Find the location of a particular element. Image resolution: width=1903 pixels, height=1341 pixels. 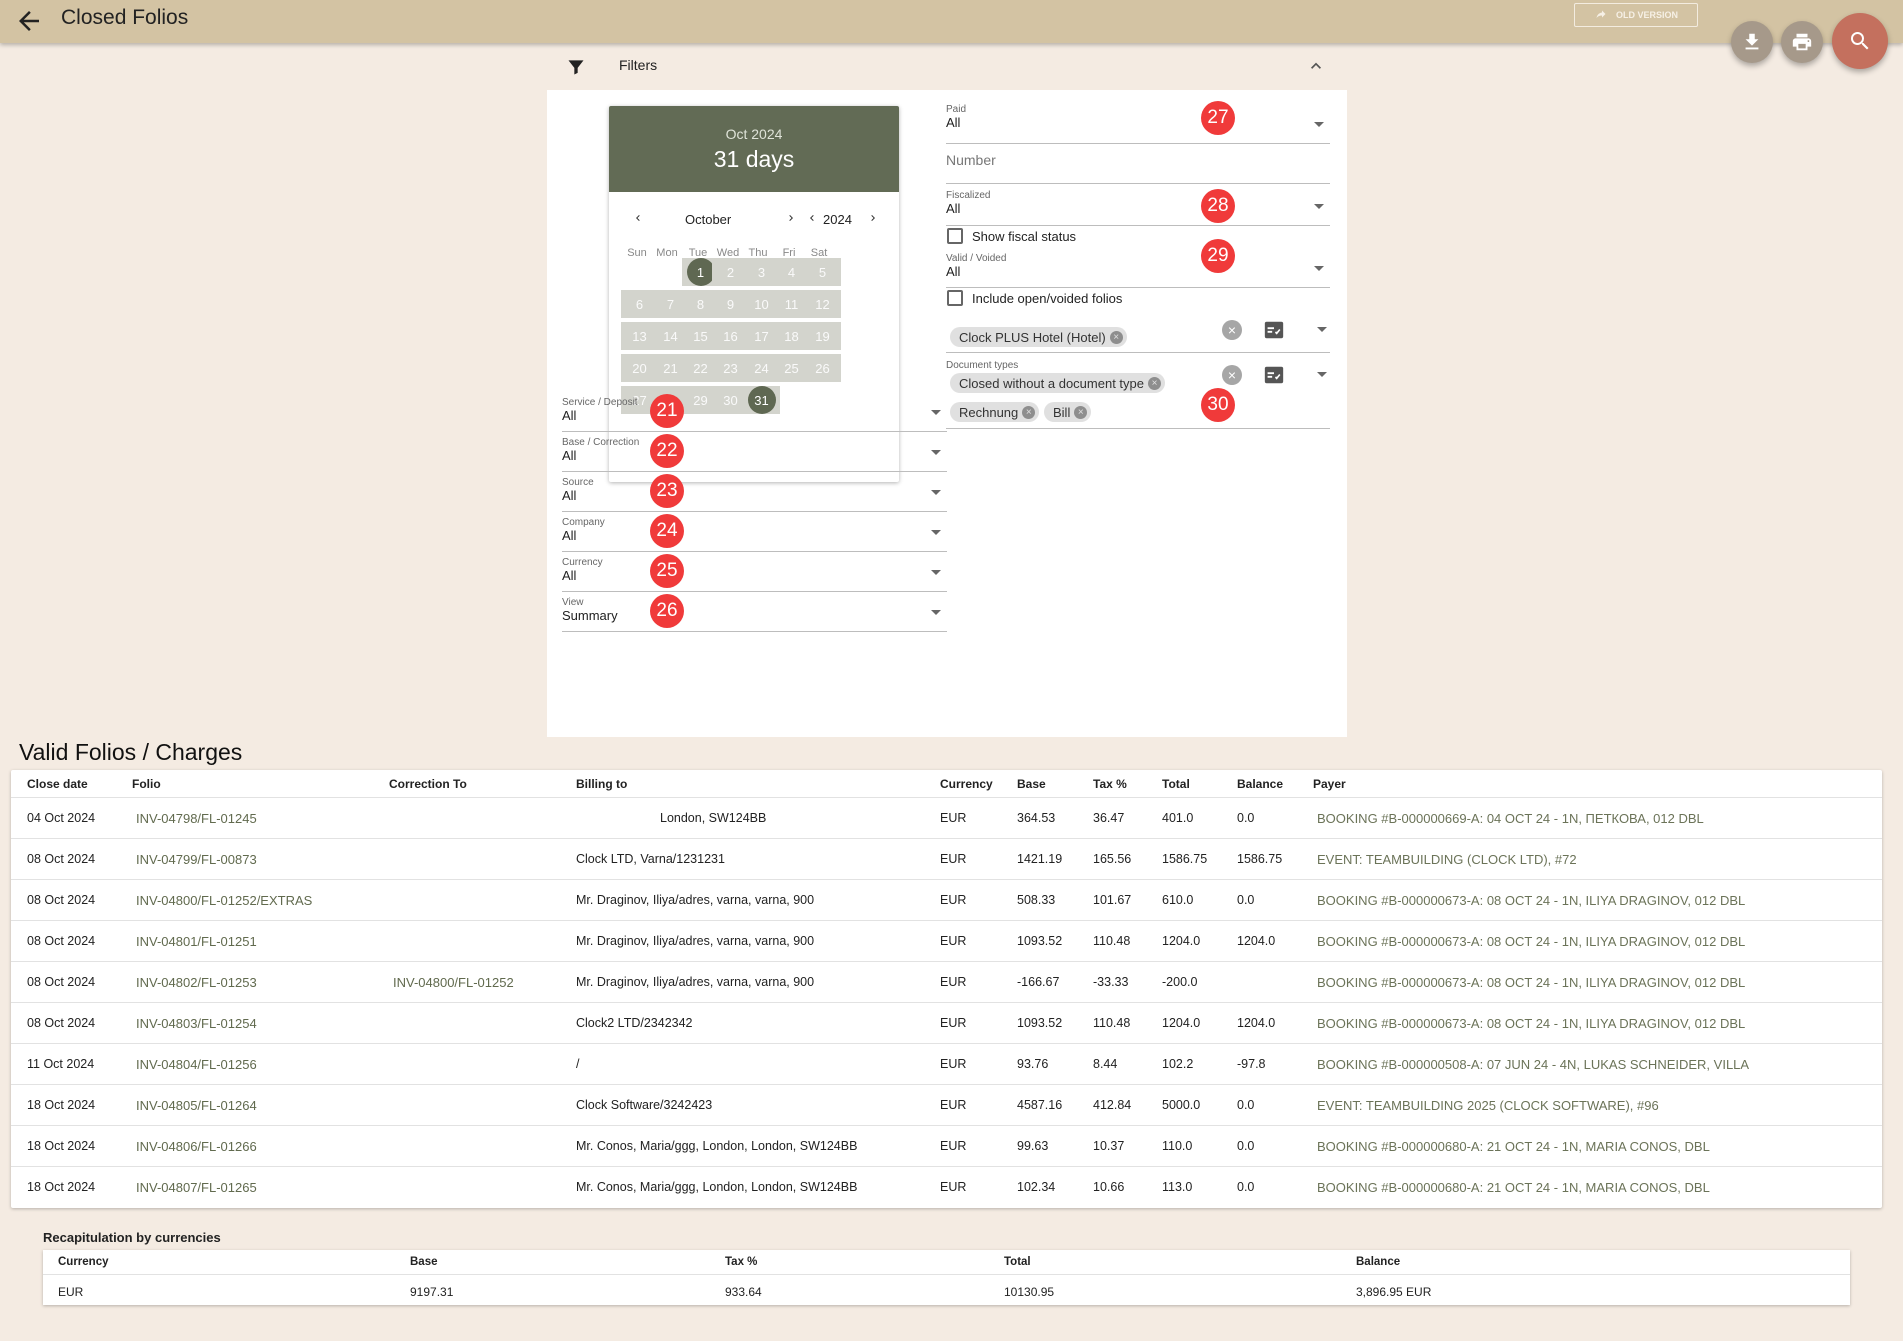

source-select: Source All is located at coordinates (754, 494).